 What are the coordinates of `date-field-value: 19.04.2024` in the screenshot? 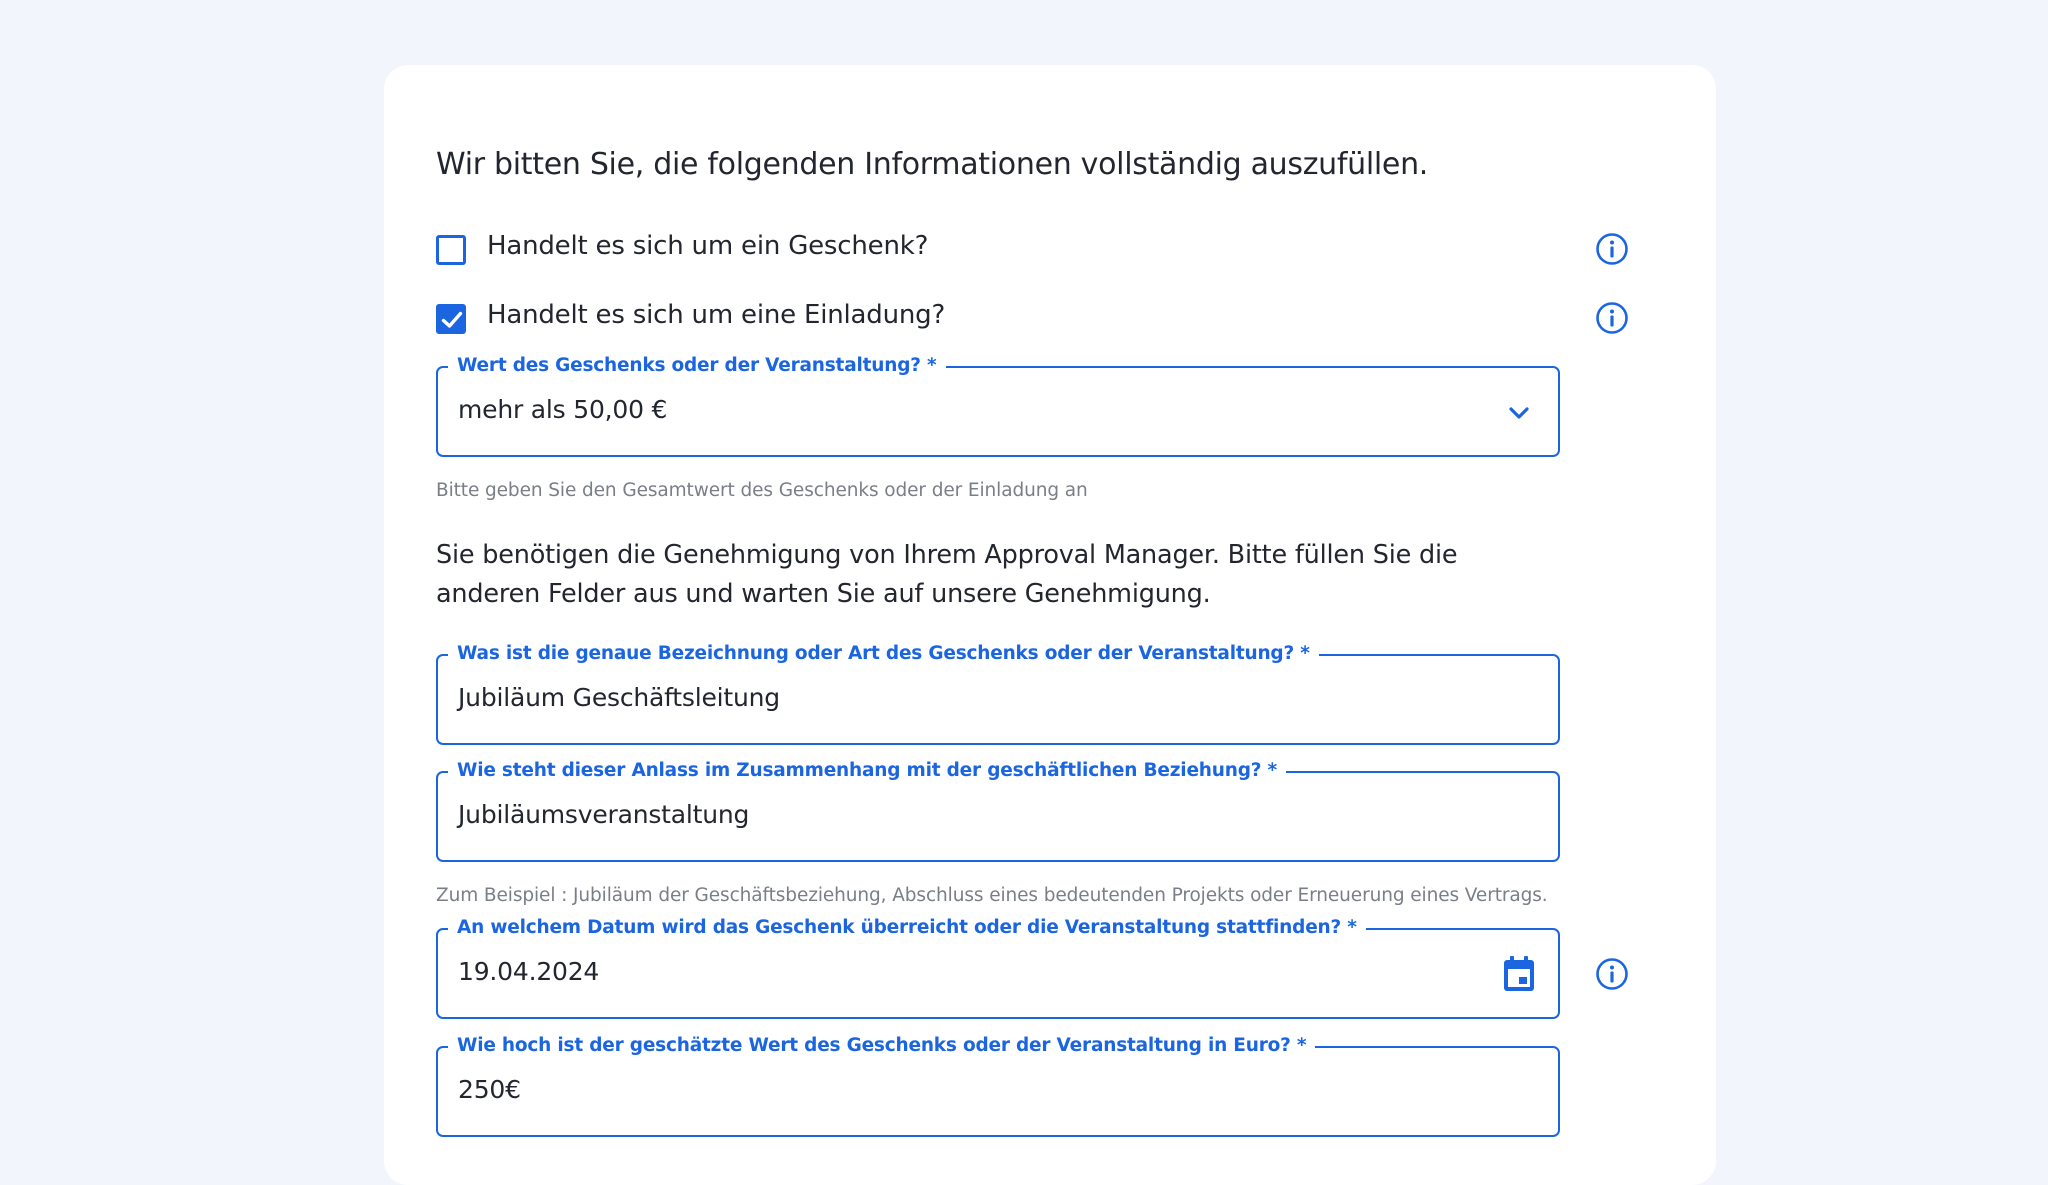 It's located at (528, 971).